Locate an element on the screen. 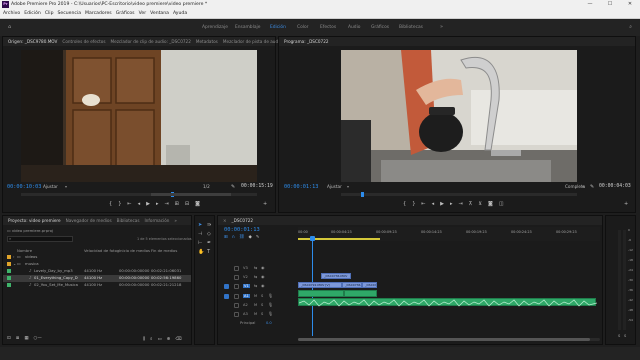 The width and height of the screenshot is (640, 360). menu-secuencia: Secuencia is located at coordinates (70, 13).